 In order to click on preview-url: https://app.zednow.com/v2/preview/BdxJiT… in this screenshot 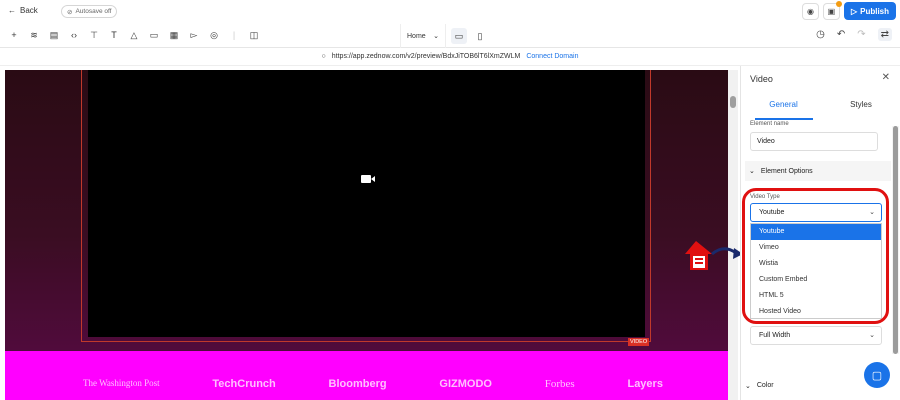, I will do `click(426, 56)`.